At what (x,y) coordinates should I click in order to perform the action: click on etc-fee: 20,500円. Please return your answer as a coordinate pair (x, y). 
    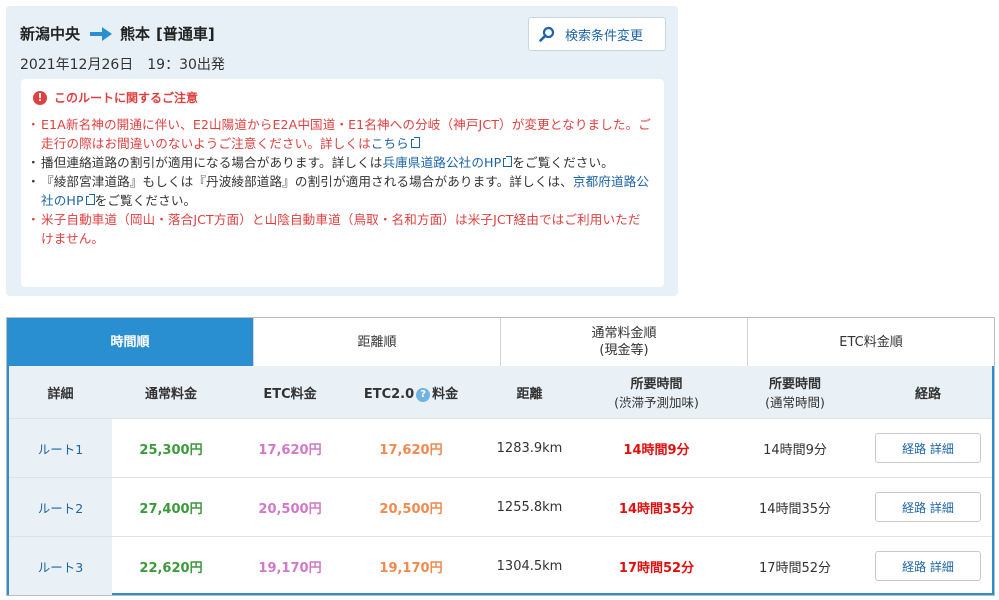
    Looking at the image, I should click on (290, 509).